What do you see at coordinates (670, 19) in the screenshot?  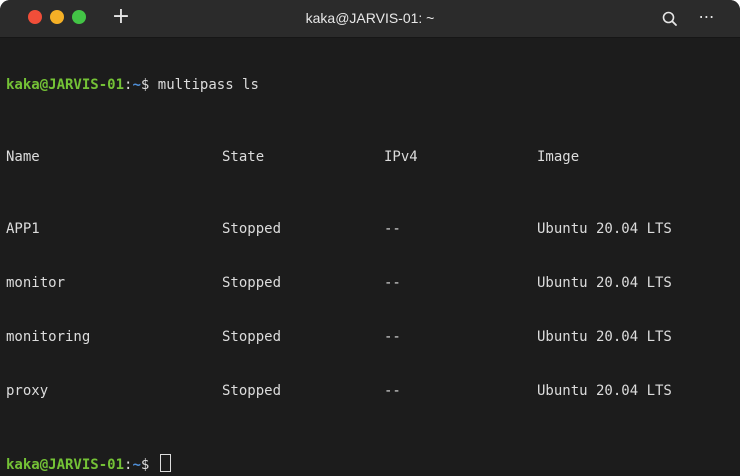 I see `search-icon` at bounding box center [670, 19].